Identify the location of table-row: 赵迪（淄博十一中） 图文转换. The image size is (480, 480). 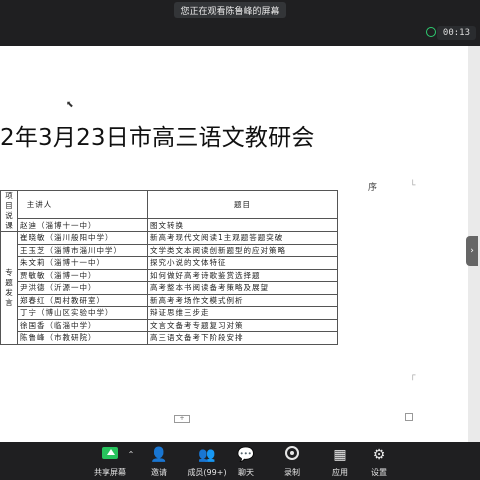
(169, 225).